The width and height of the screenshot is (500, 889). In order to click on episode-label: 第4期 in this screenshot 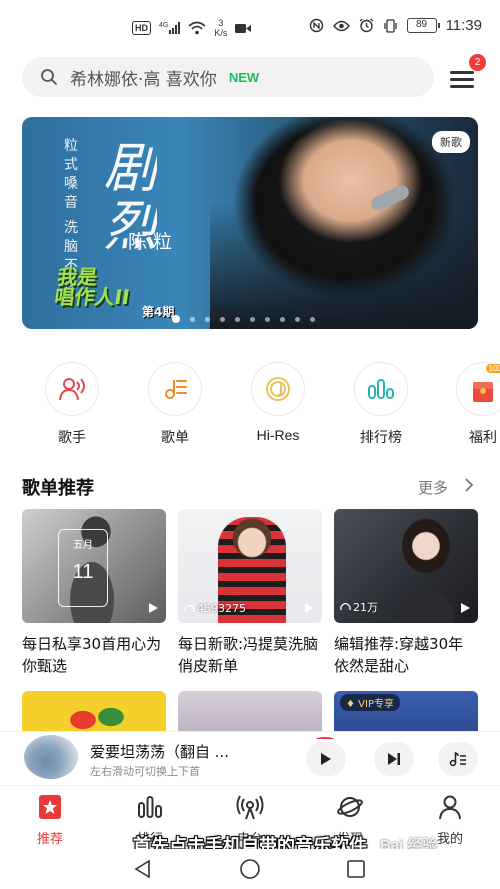, I will do `click(158, 312)`.